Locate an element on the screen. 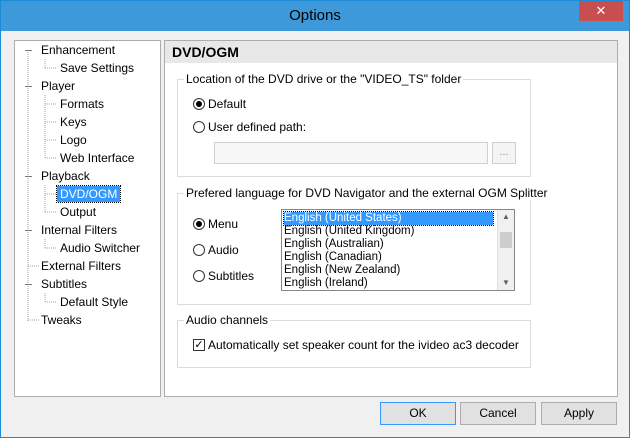  list-item: English (United Kingdom) is located at coordinates (349, 231).